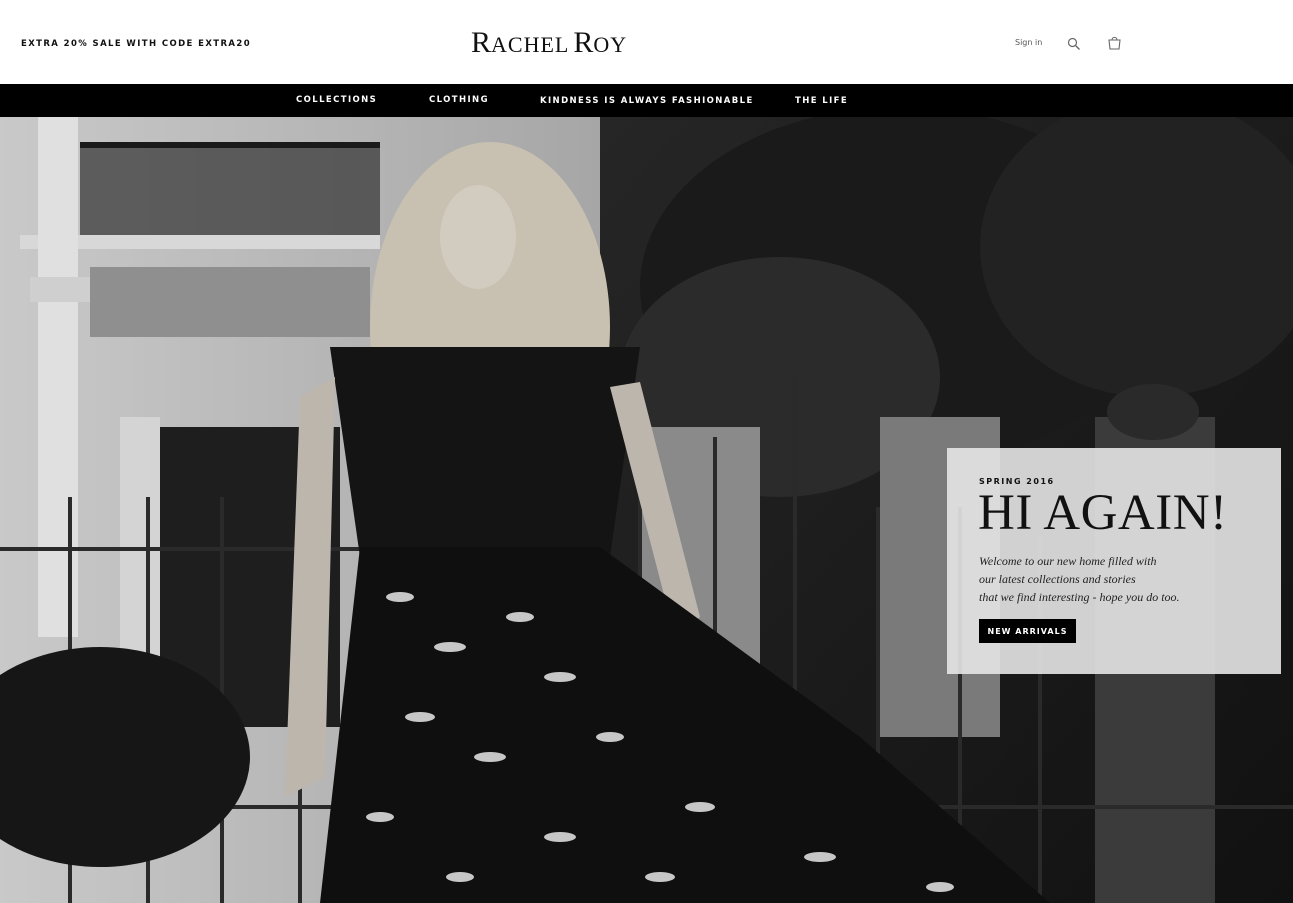  What do you see at coordinates (459, 100) in the screenshot?
I see `nav-item-clothing: CLOTHING` at bounding box center [459, 100].